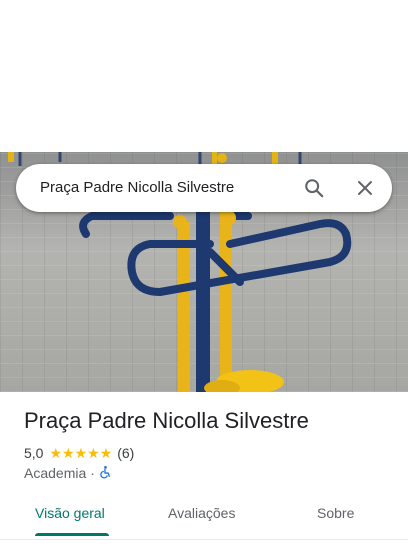  I want to click on place-tabs: Visão geral Avaliações Sobre, so click(204, 516).